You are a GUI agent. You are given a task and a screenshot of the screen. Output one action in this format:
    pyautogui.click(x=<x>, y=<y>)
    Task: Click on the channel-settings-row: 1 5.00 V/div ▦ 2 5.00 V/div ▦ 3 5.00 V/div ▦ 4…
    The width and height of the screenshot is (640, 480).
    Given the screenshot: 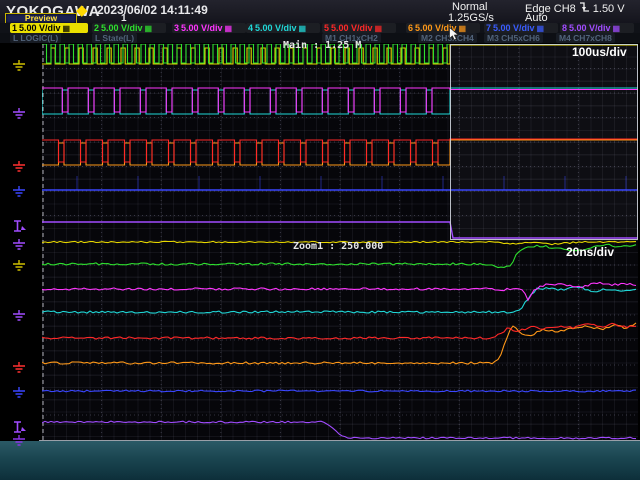 What is the action you would take?
    pyautogui.click(x=320, y=28)
    